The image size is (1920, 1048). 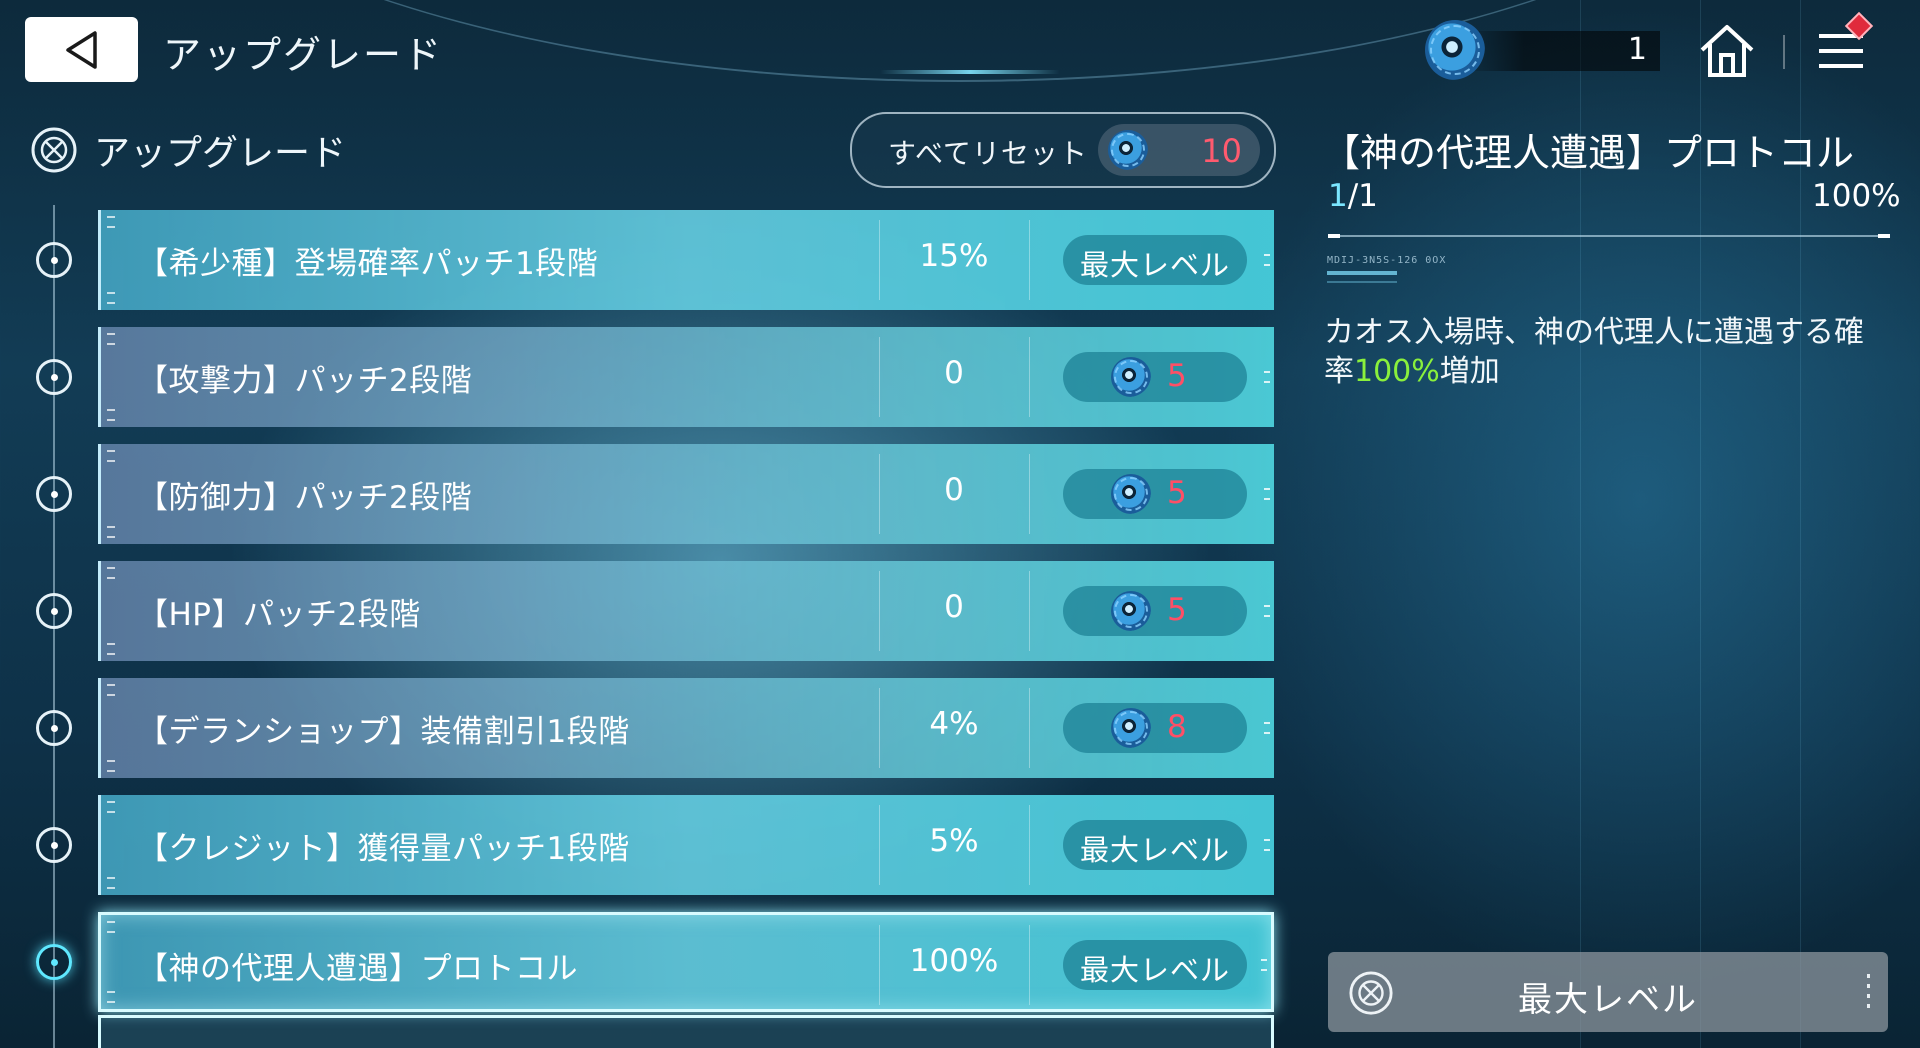 I want to click on back-triangle-icon, so click(x=81, y=49).